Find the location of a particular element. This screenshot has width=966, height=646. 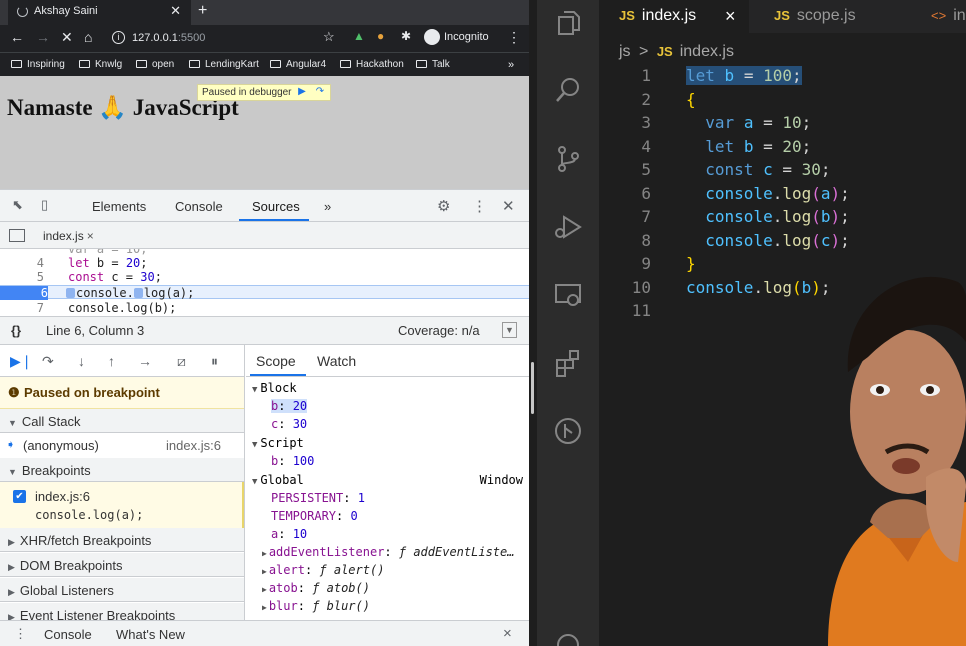

tab-scope-js: JS scope.js is located at coordinates (824, 16).